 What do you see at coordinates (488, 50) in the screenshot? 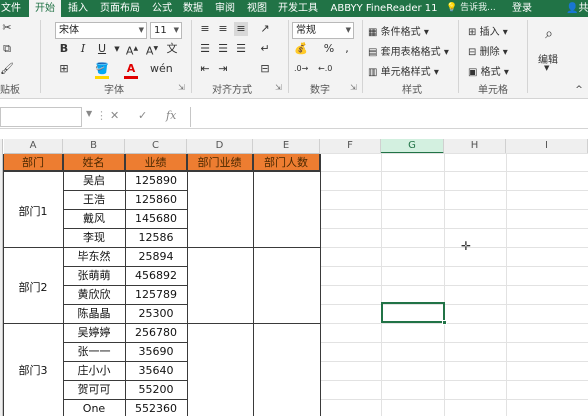
I see `delete-cells-button: ⊟ 删除 ▾` at bounding box center [488, 50].